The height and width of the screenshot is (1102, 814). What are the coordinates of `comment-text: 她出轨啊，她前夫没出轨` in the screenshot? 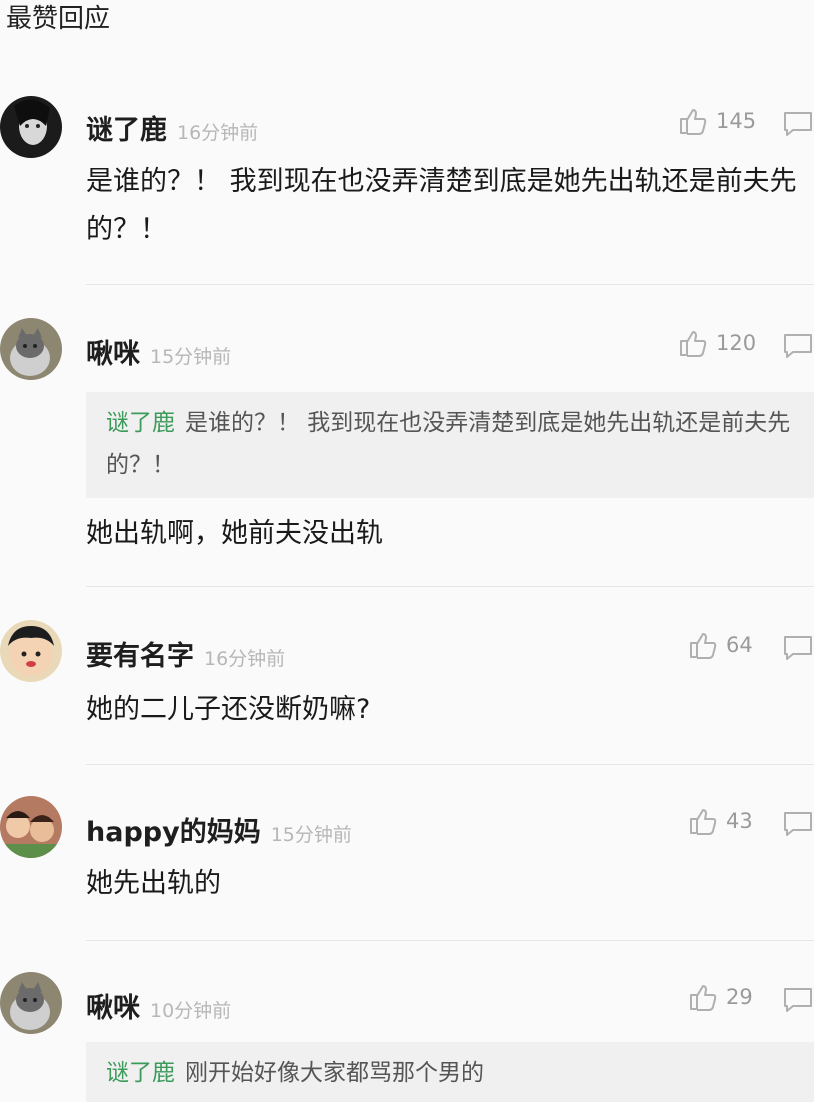 It's located at (234, 533).